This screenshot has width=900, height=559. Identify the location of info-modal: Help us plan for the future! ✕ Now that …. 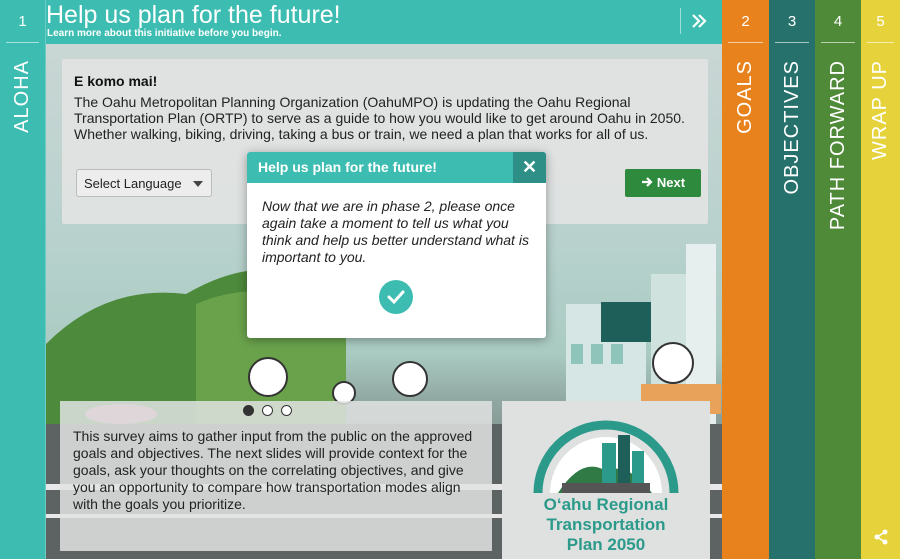
(396, 245).